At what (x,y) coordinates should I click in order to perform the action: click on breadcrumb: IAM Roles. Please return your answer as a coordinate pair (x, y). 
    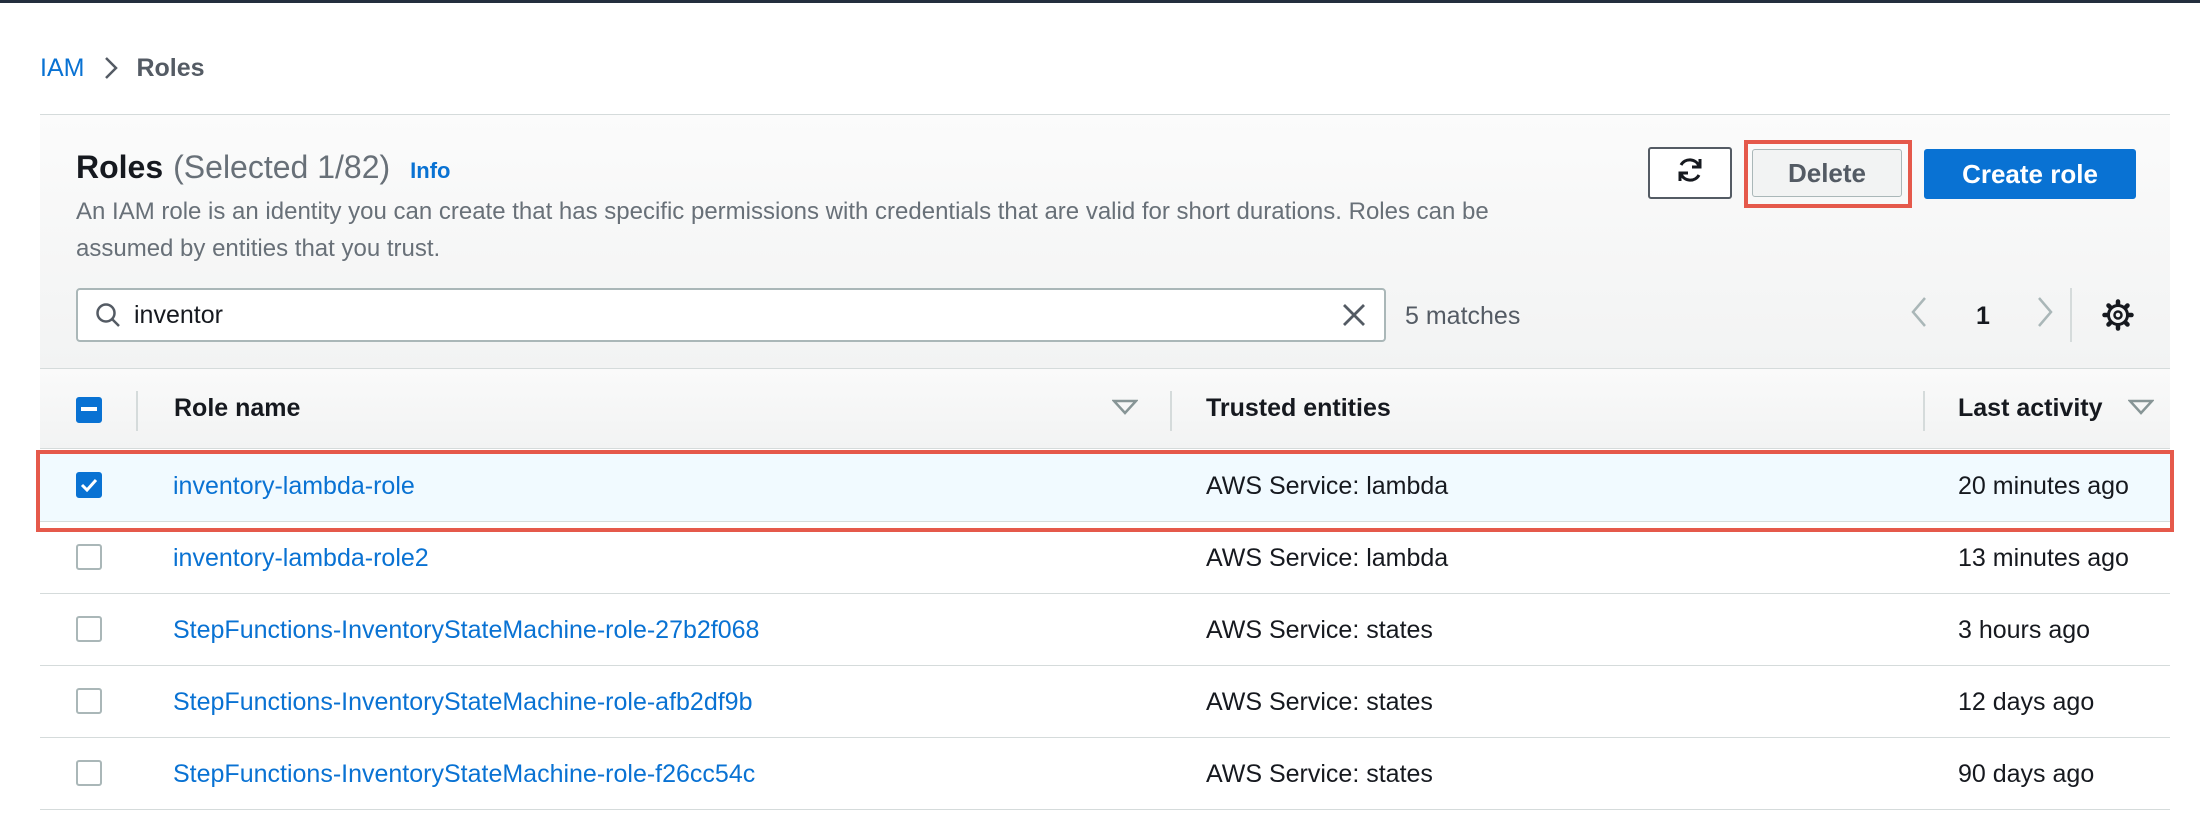
    Looking at the image, I should click on (122, 68).